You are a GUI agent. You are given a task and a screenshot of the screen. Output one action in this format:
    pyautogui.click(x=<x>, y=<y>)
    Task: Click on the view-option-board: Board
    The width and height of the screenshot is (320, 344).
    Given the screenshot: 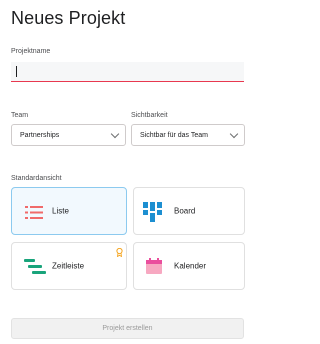 What is the action you would take?
    pyautogui.click(x=189, y=211)
    